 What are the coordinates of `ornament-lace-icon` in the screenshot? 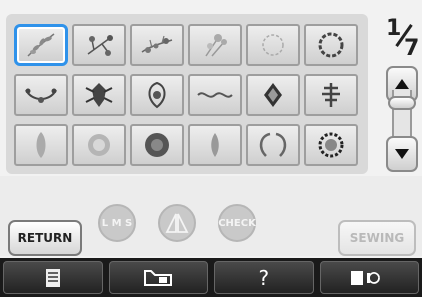 It's located at (99, 145).